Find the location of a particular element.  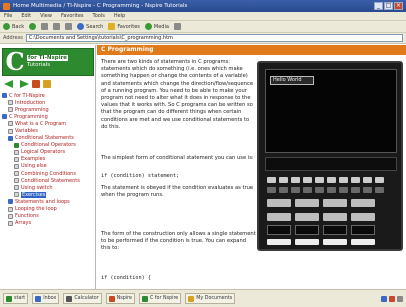

search-button: Search is located at coordinates (90, 26).